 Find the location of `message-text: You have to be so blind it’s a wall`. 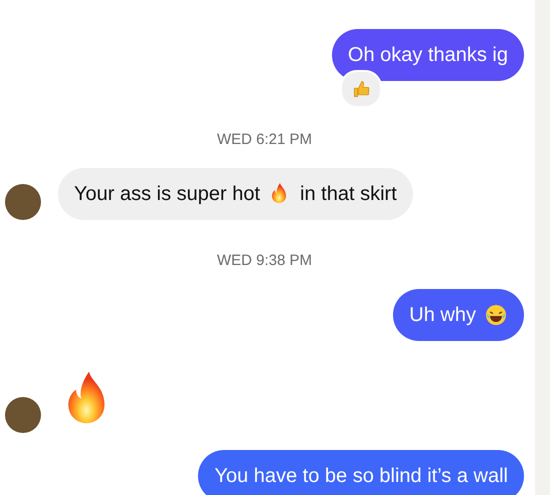

message-text: You have to be so blind it’s a wall is located at coordinates (361, 476).